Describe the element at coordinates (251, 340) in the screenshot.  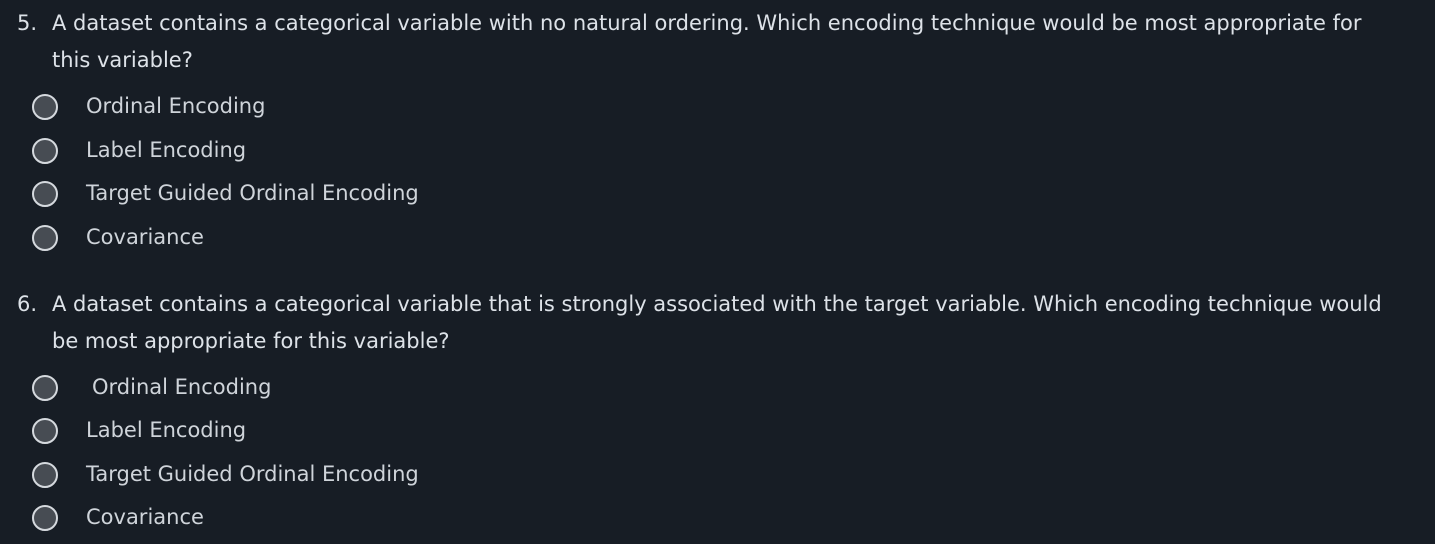
I see `question-text-line-2: be most appropriate for this variable?` at that location.